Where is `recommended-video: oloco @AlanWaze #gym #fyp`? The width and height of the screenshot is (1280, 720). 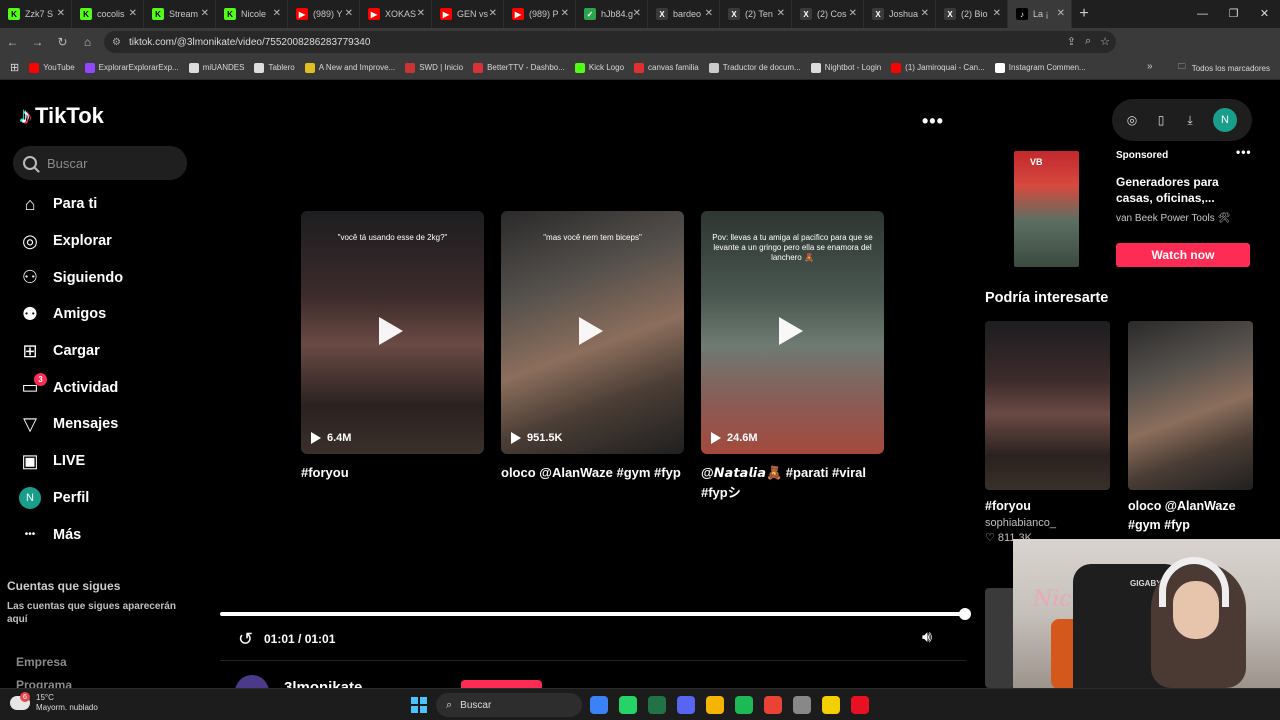
recommended-video: oloco @AlanWaze #gym #fyp is located at coordinates (1190, 428).